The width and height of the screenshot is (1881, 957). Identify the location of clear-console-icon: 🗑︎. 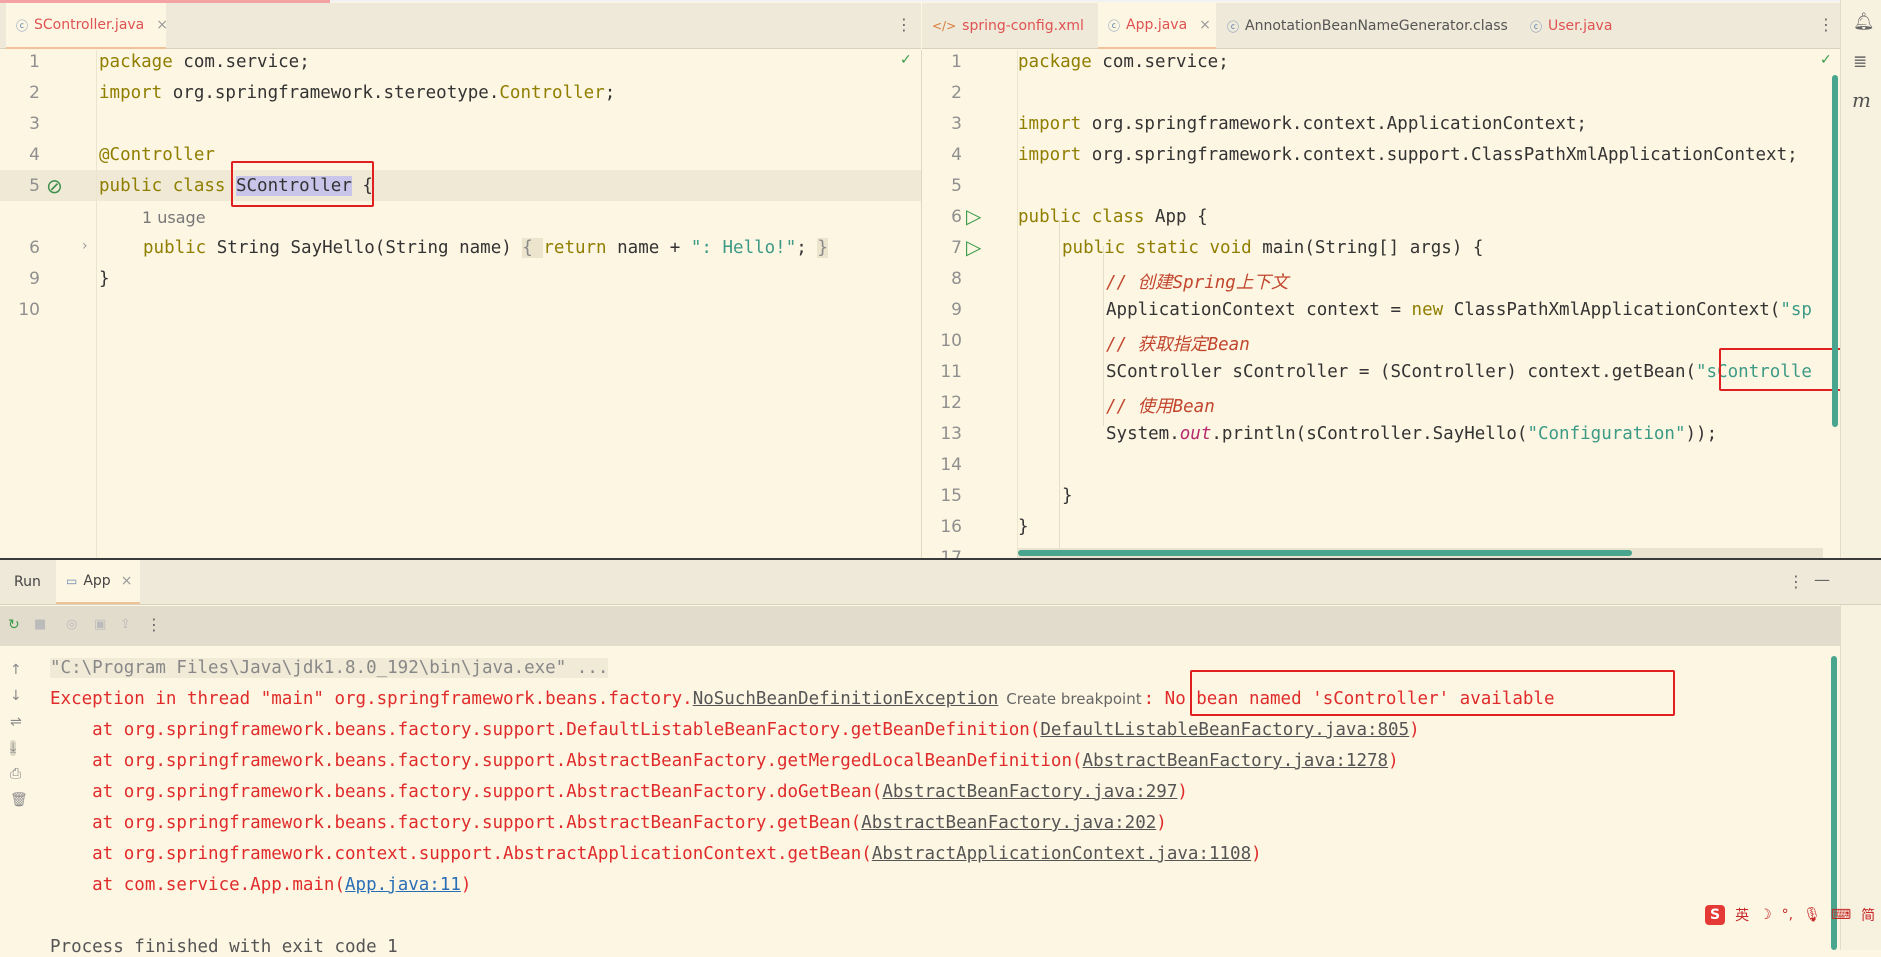
(19, 800).